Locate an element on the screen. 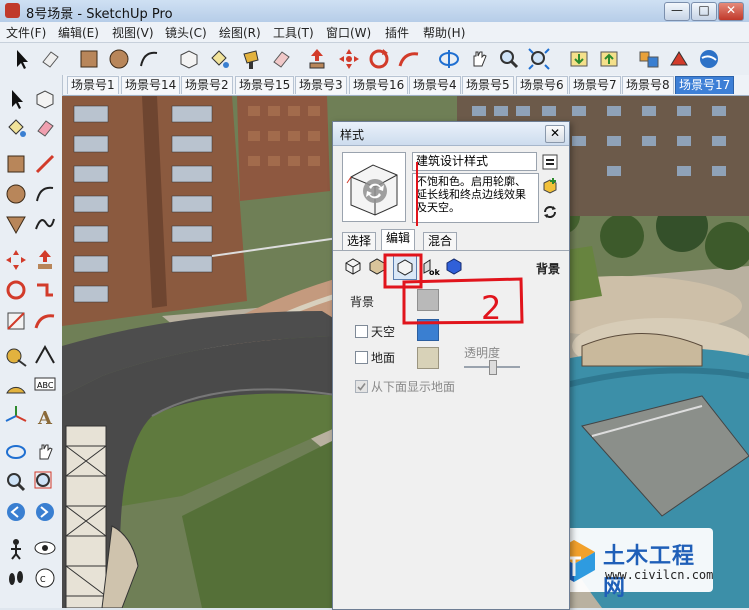 Image resolution: width=749 pixels, height=610 pixels. scene-tab-17: 场景号17 is located at coordinates (705, 85).